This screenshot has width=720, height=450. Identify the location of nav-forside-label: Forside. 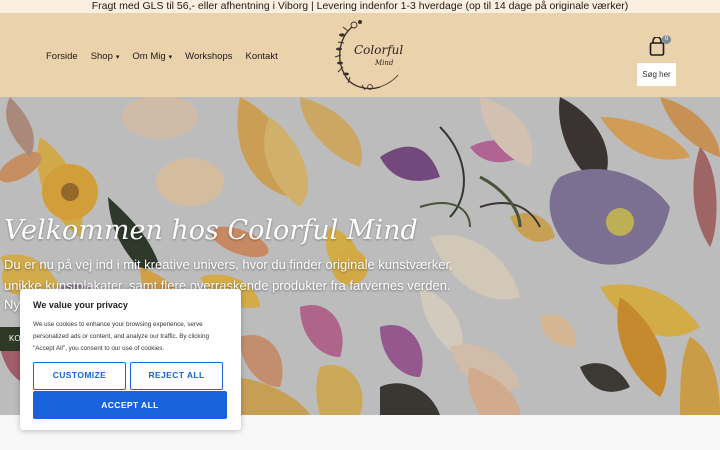
(62, 56).